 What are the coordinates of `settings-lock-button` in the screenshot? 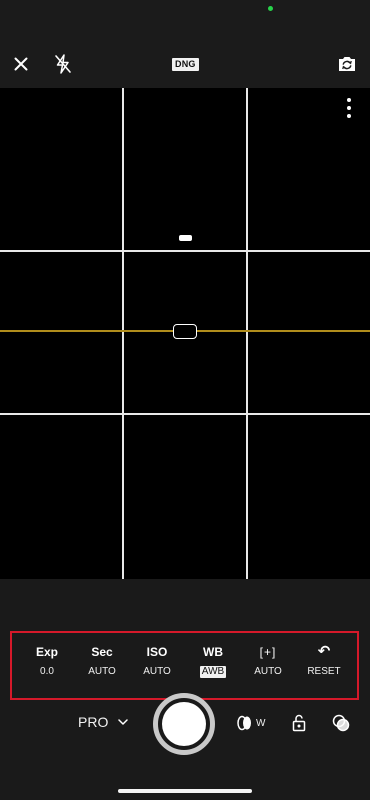 It's located at (299, 723).